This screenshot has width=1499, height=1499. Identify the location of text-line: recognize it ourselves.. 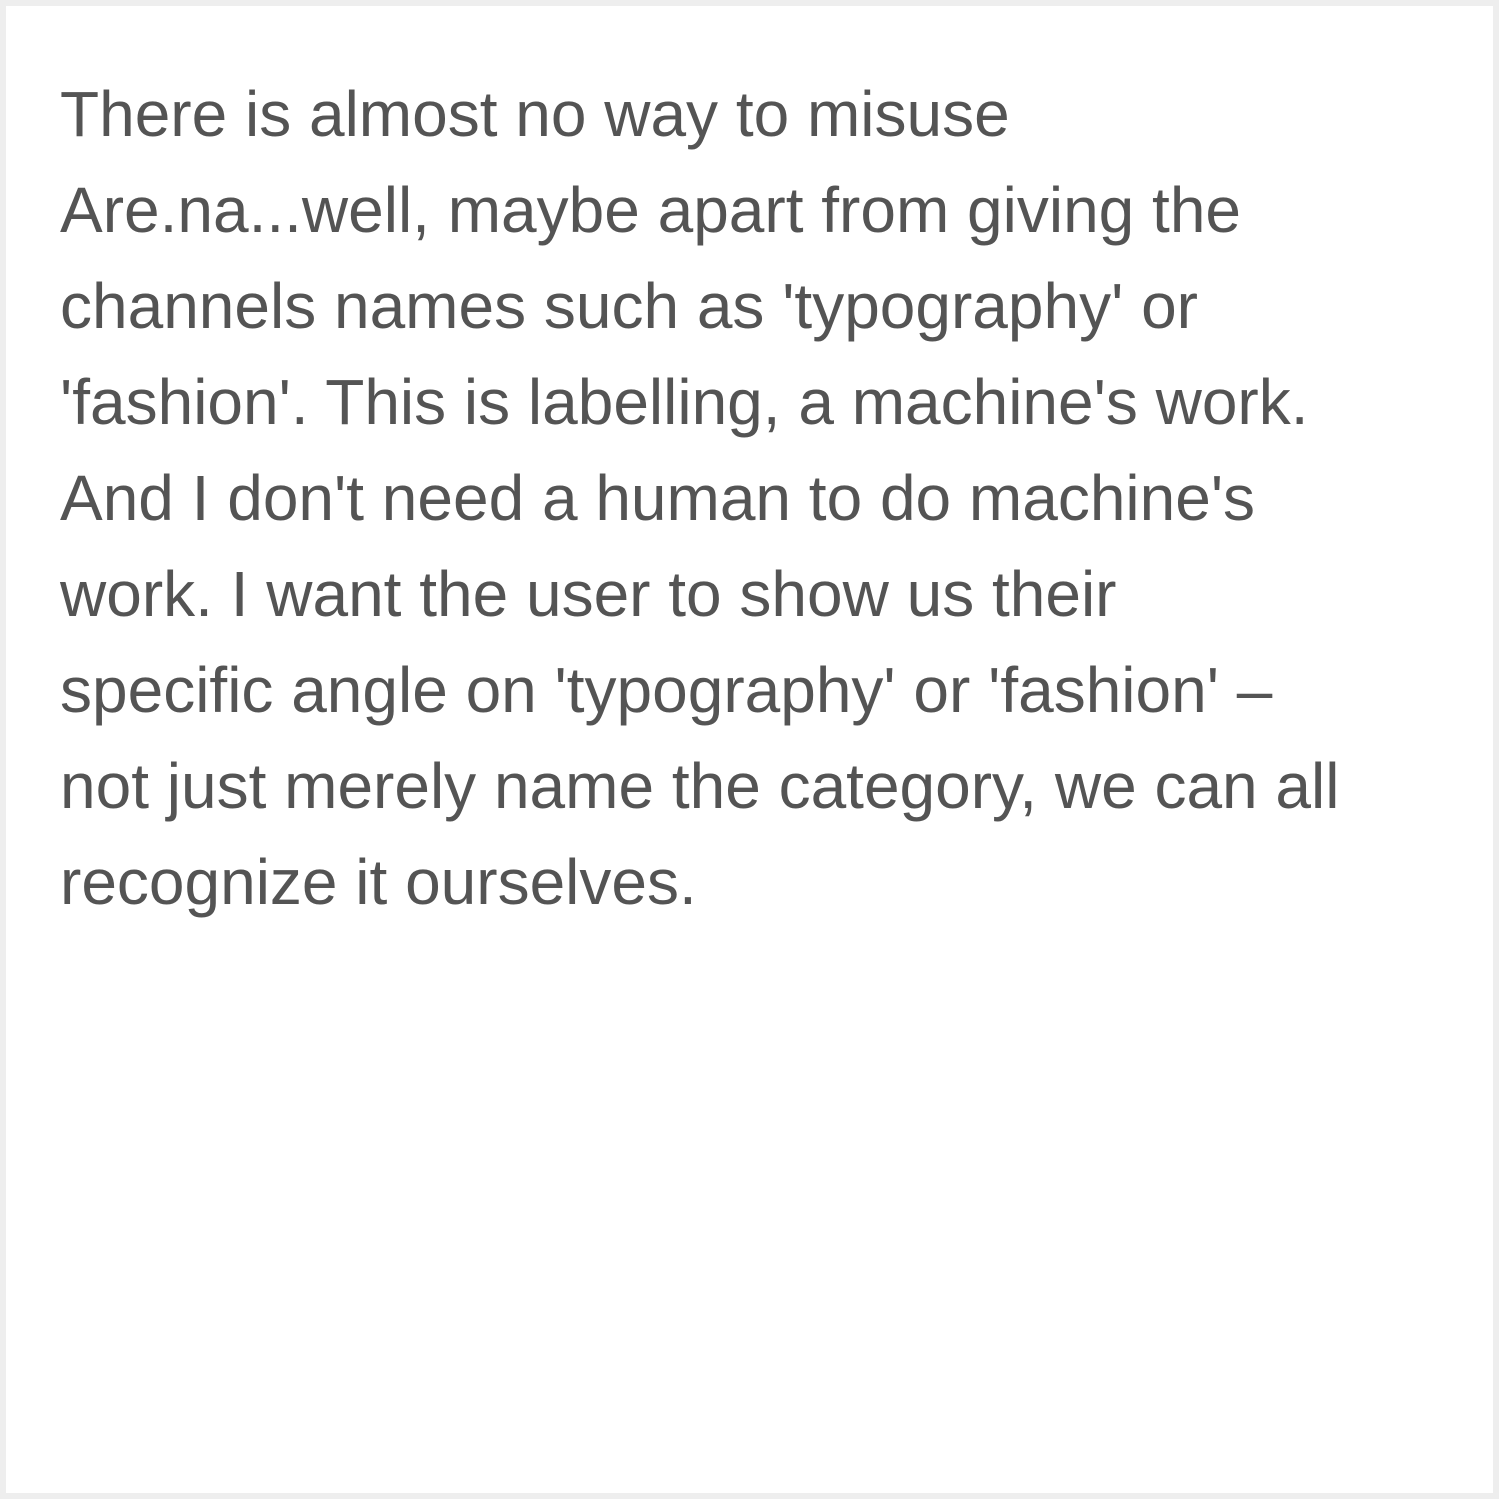
(378, 882).